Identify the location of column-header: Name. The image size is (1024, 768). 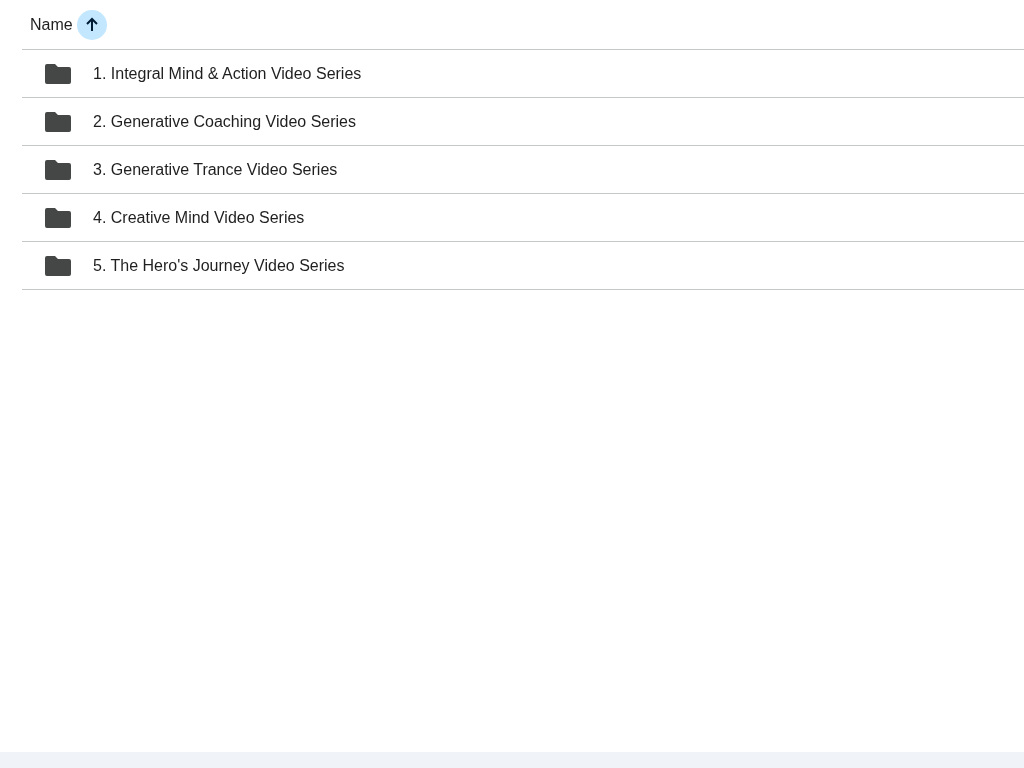
(51, 24).